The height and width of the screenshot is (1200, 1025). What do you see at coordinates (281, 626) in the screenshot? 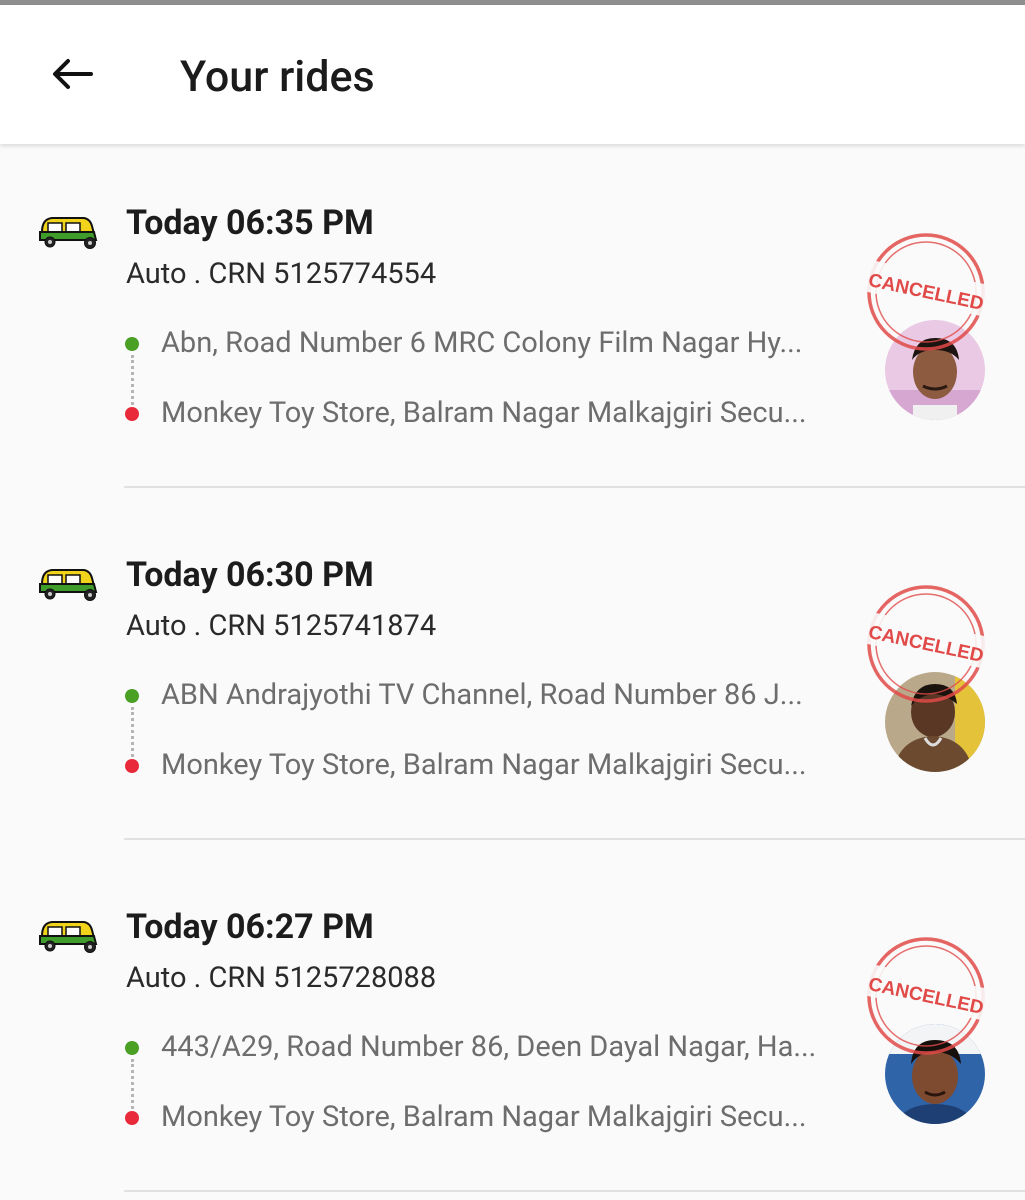
I see `ride-crn: Auto . CRN 5125741874` at bounding box center [281, 626].